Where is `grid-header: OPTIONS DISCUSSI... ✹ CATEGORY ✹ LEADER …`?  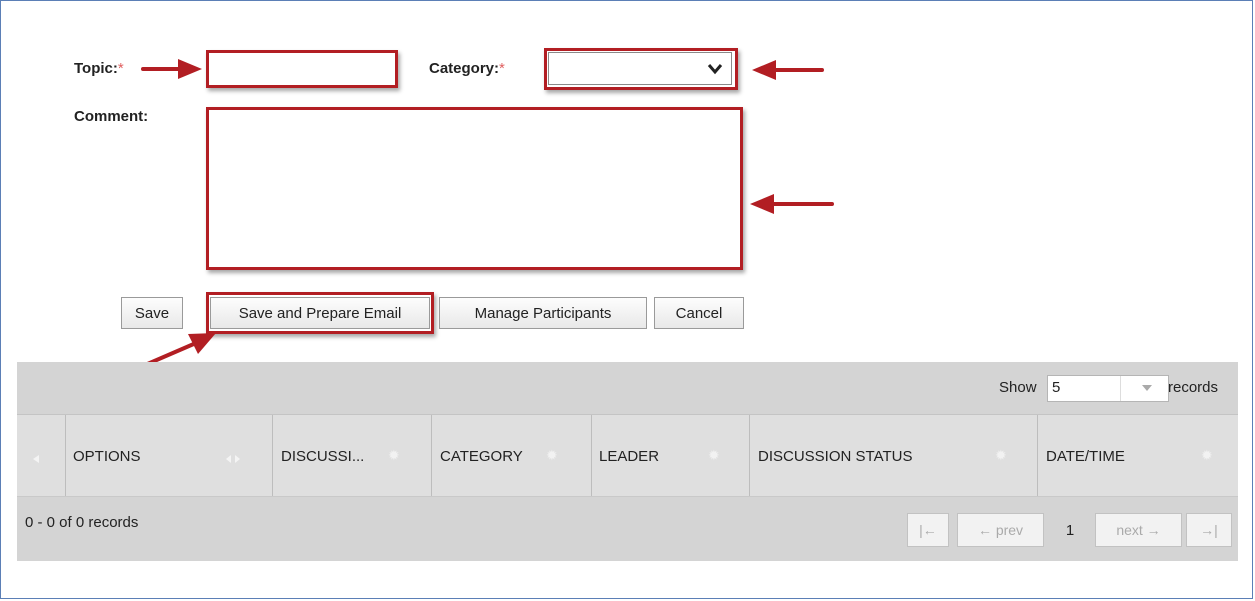 grid-header: OPTIONS DISCUSSI... ✹ CATEGORY ✹ LEADER … is located at coordinates (627, 455).